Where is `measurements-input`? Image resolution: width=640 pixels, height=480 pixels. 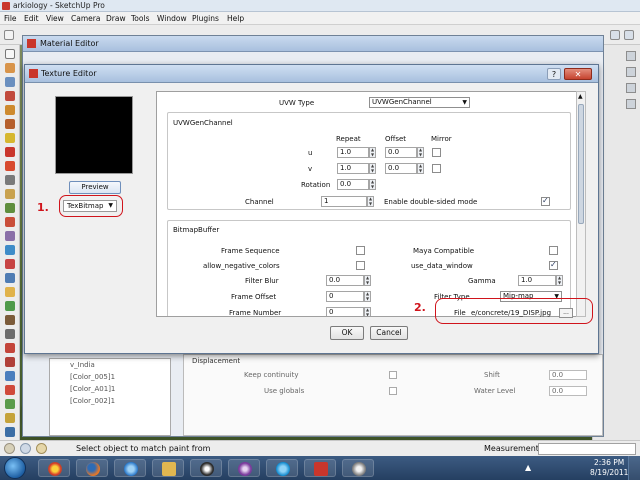
measurements-input is located at coordinates (587, 449).